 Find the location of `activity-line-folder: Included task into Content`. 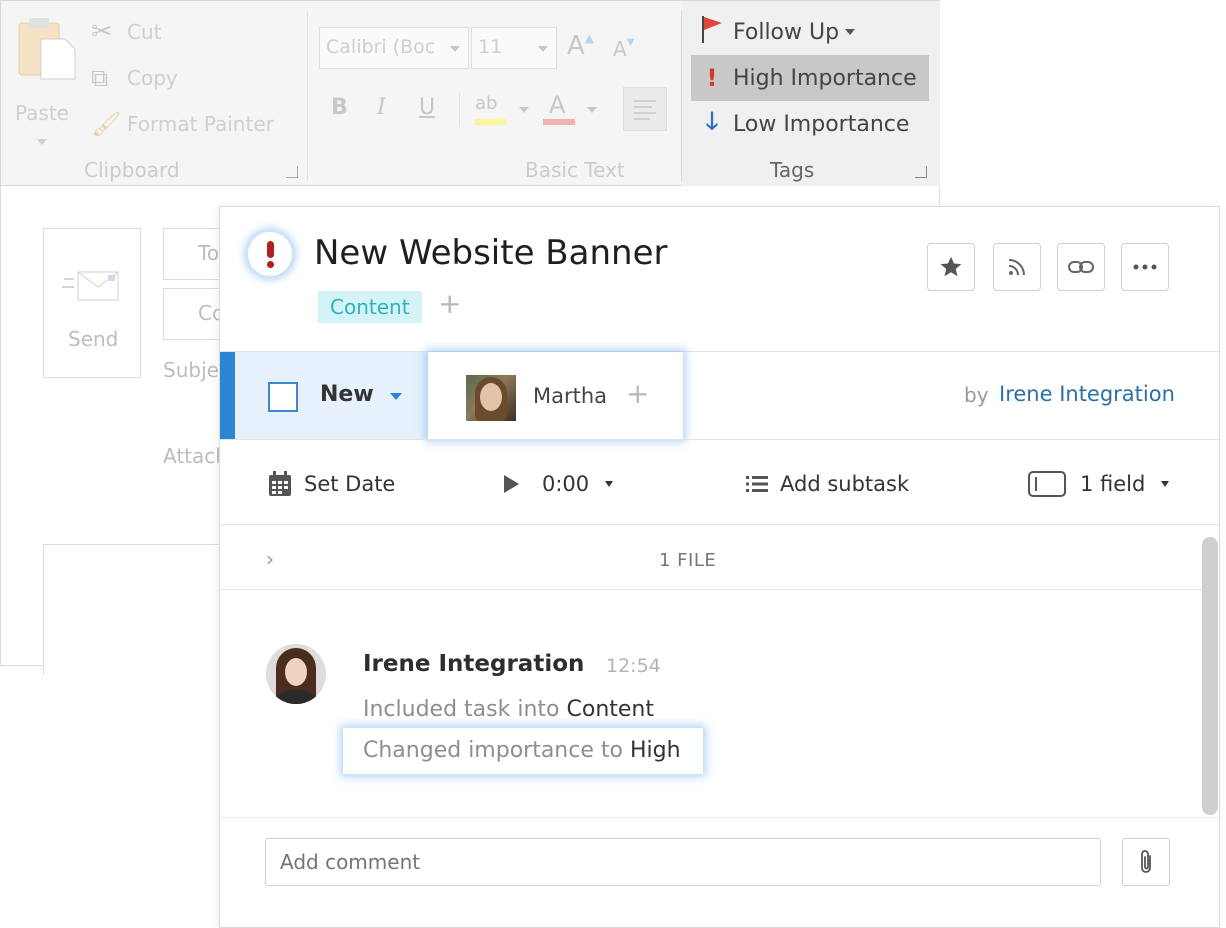

activity-line-folder: Included task into Content is located at coordinates (508, 709).